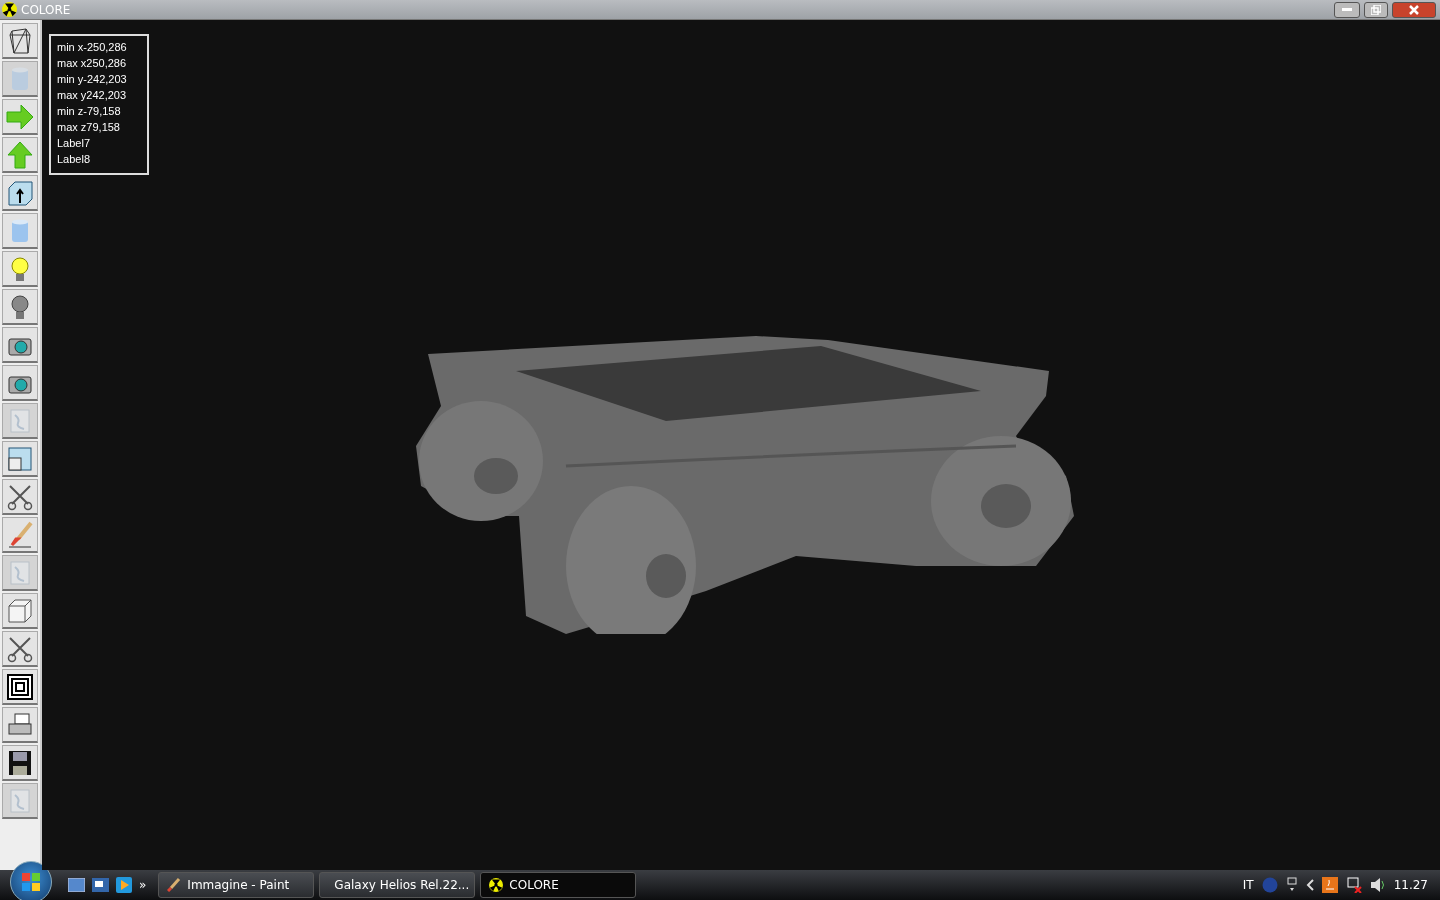 The width and height of the screenshot is (1440, 900). I want to click on media-player-icon, so click(124, 885).